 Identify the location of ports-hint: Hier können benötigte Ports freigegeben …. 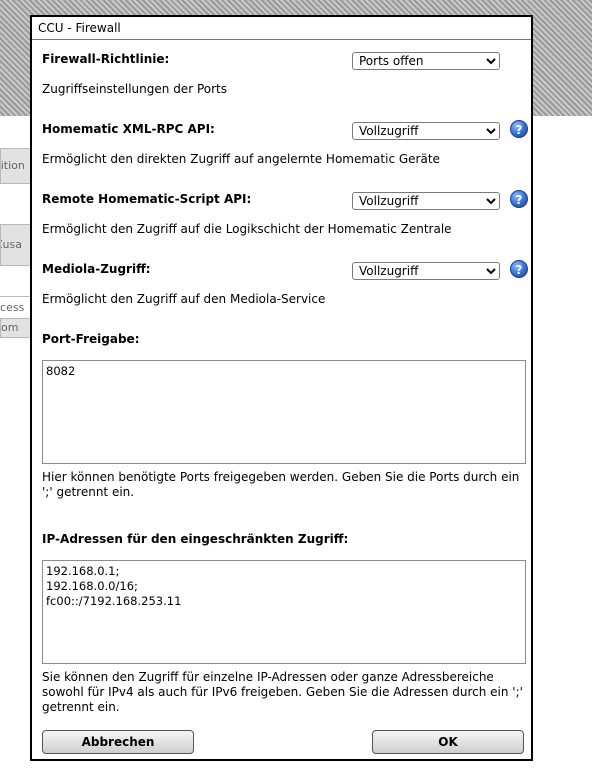
(281, 484).